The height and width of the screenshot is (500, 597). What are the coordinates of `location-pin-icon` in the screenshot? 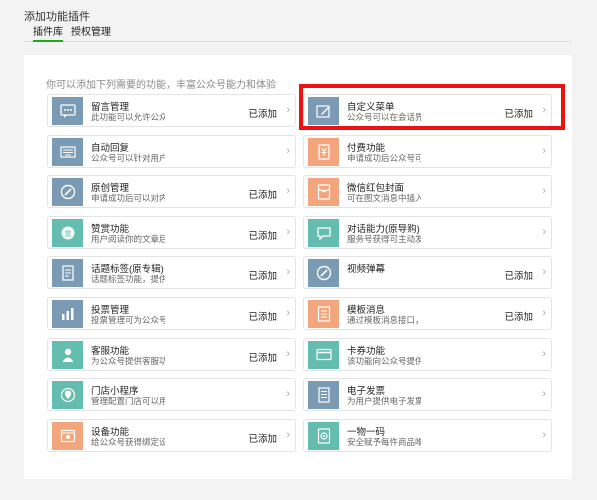 It's located at (67, 395).